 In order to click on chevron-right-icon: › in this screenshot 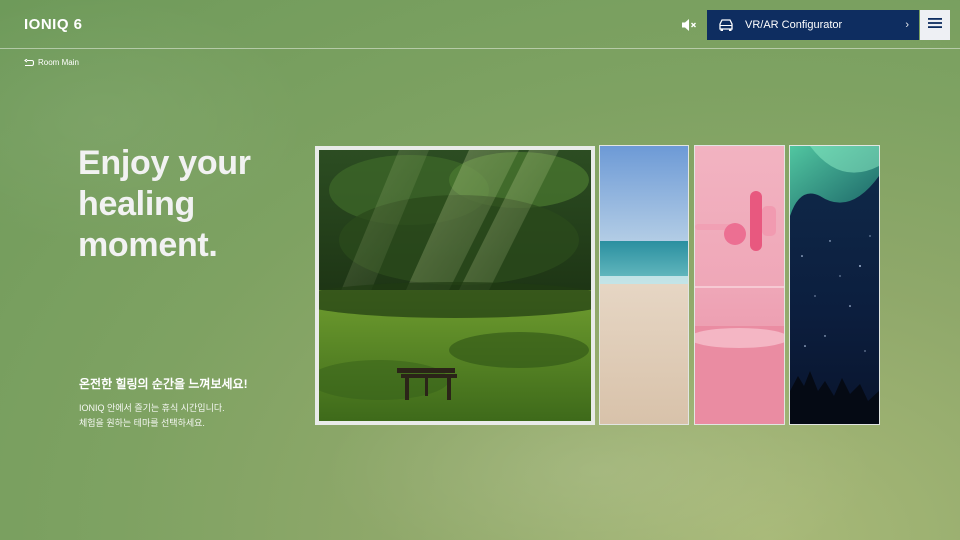, I will do `click(907, 25)`.